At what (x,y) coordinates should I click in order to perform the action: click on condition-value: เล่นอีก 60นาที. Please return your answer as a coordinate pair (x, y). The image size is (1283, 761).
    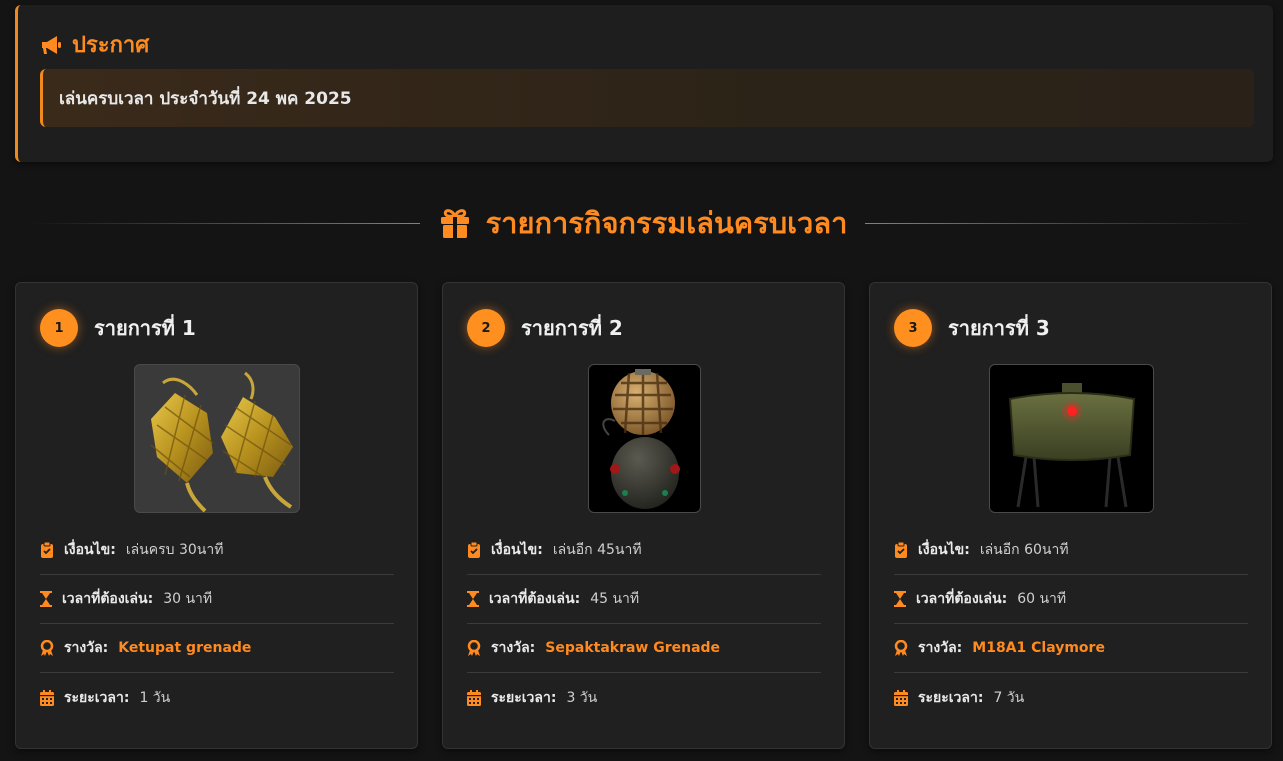
    Looking at the image, I should click on (1024, 550).